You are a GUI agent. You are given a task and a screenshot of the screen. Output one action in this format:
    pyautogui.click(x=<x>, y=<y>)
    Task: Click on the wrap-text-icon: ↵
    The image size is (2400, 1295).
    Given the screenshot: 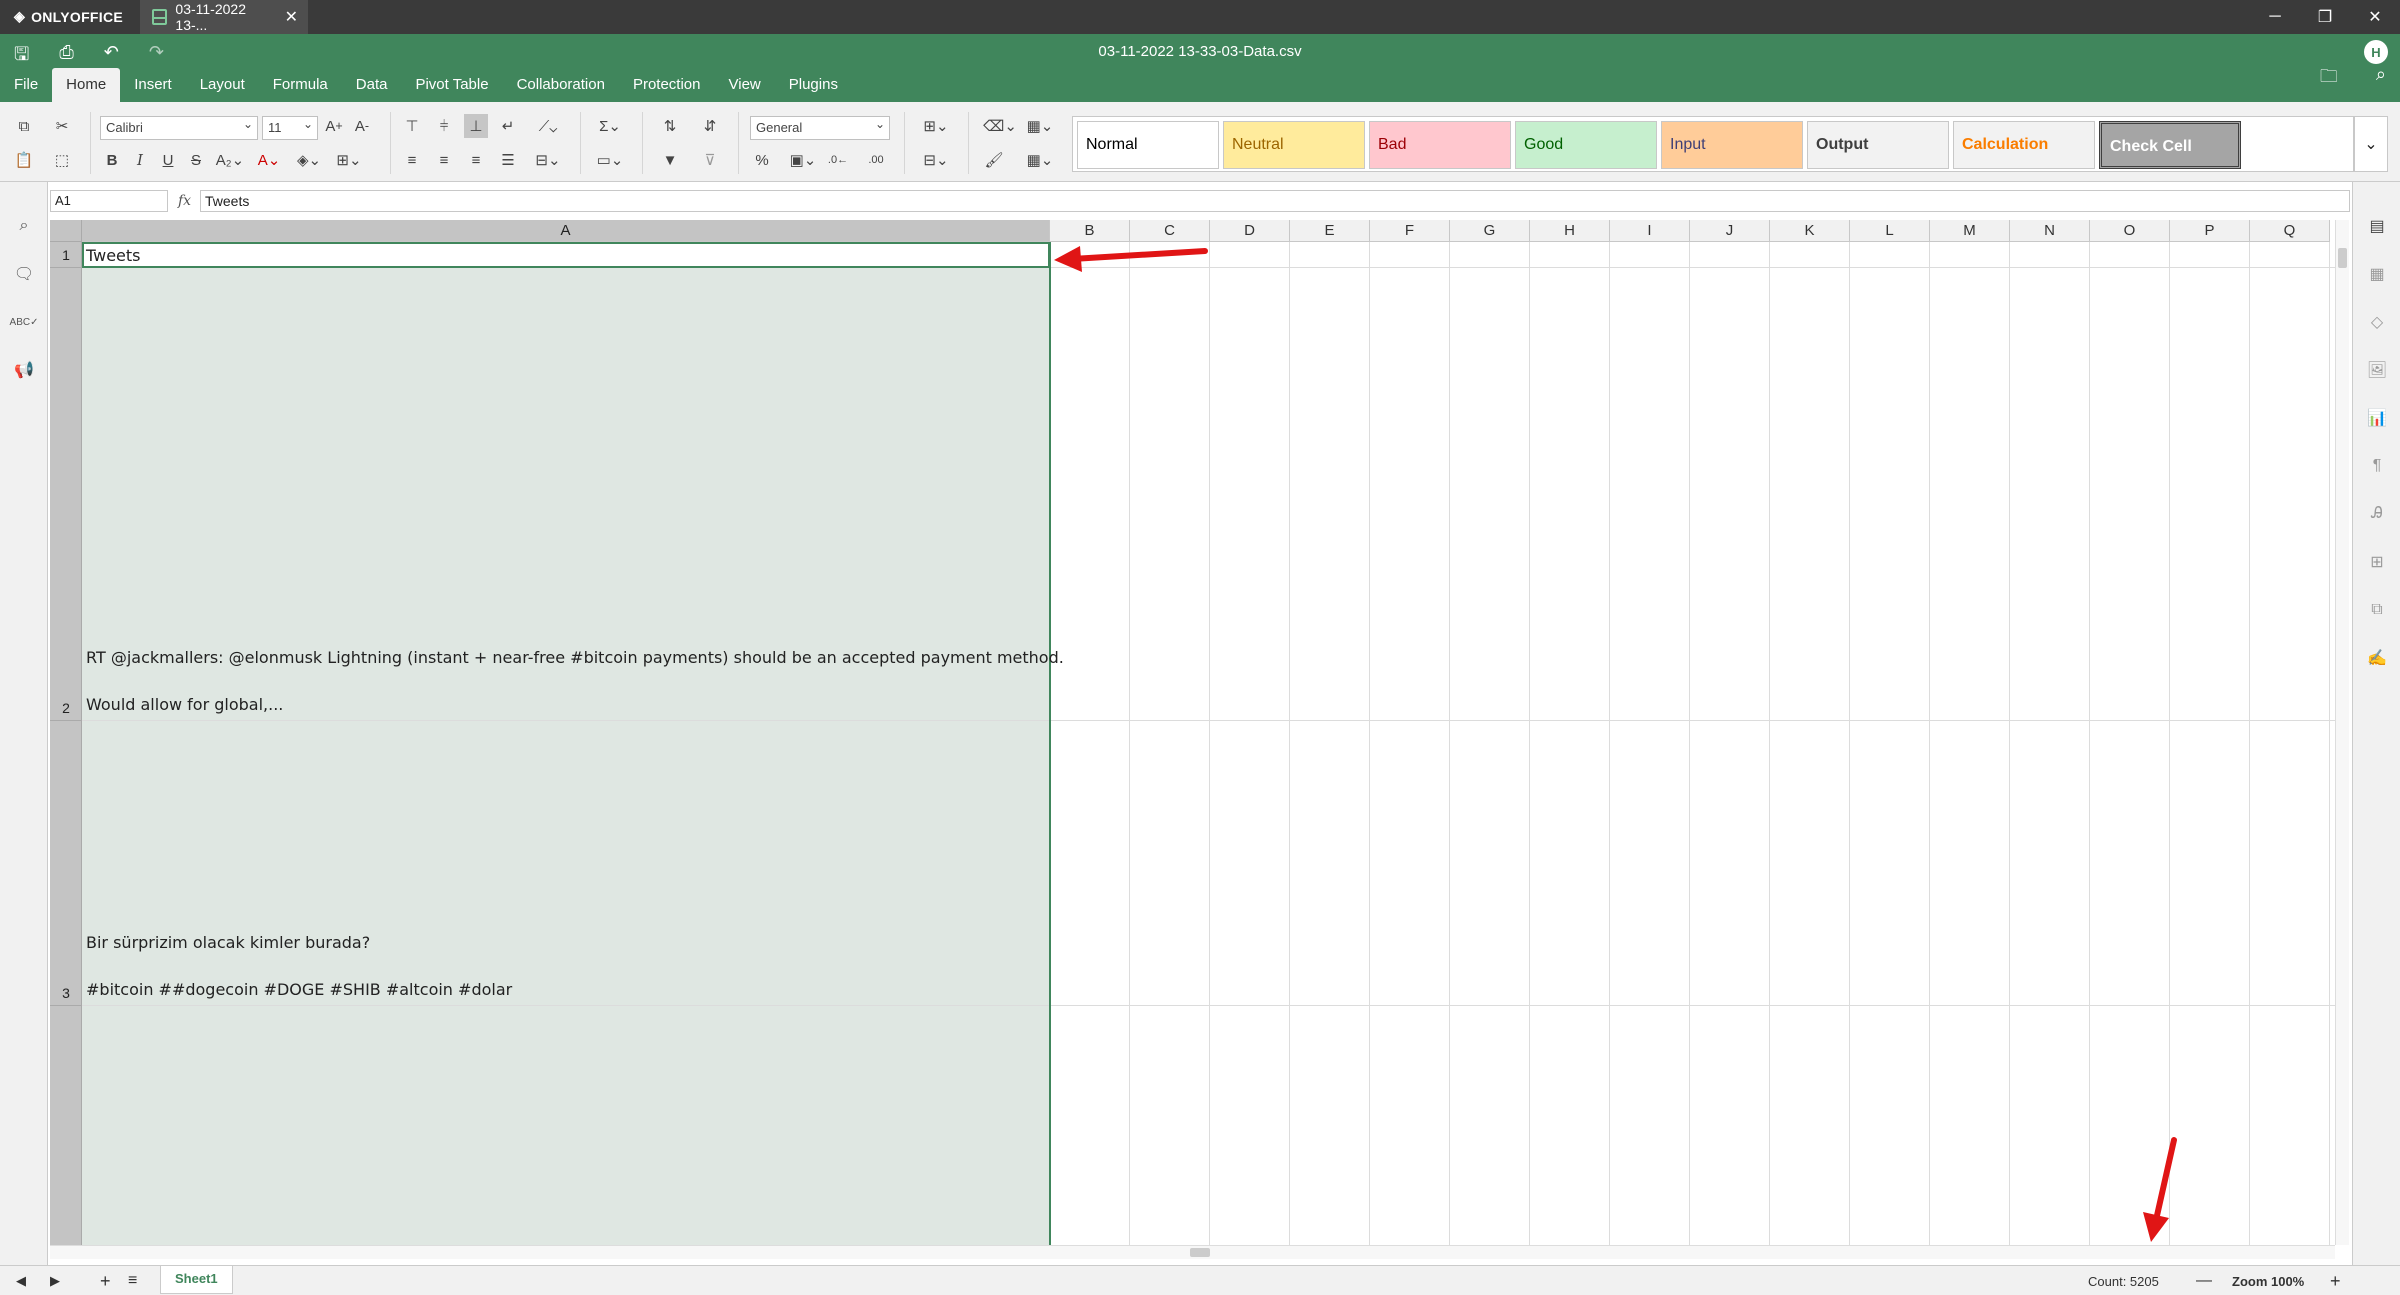 What is the action you would take?
    pyautogui.click(x=508, y=126)
    